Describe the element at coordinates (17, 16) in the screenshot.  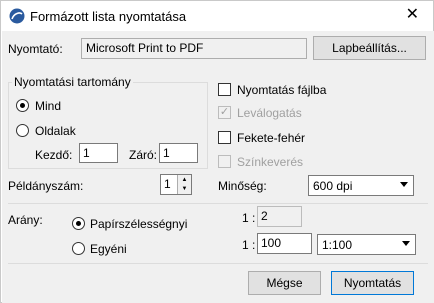
I see `app-logo-icon` at that location.